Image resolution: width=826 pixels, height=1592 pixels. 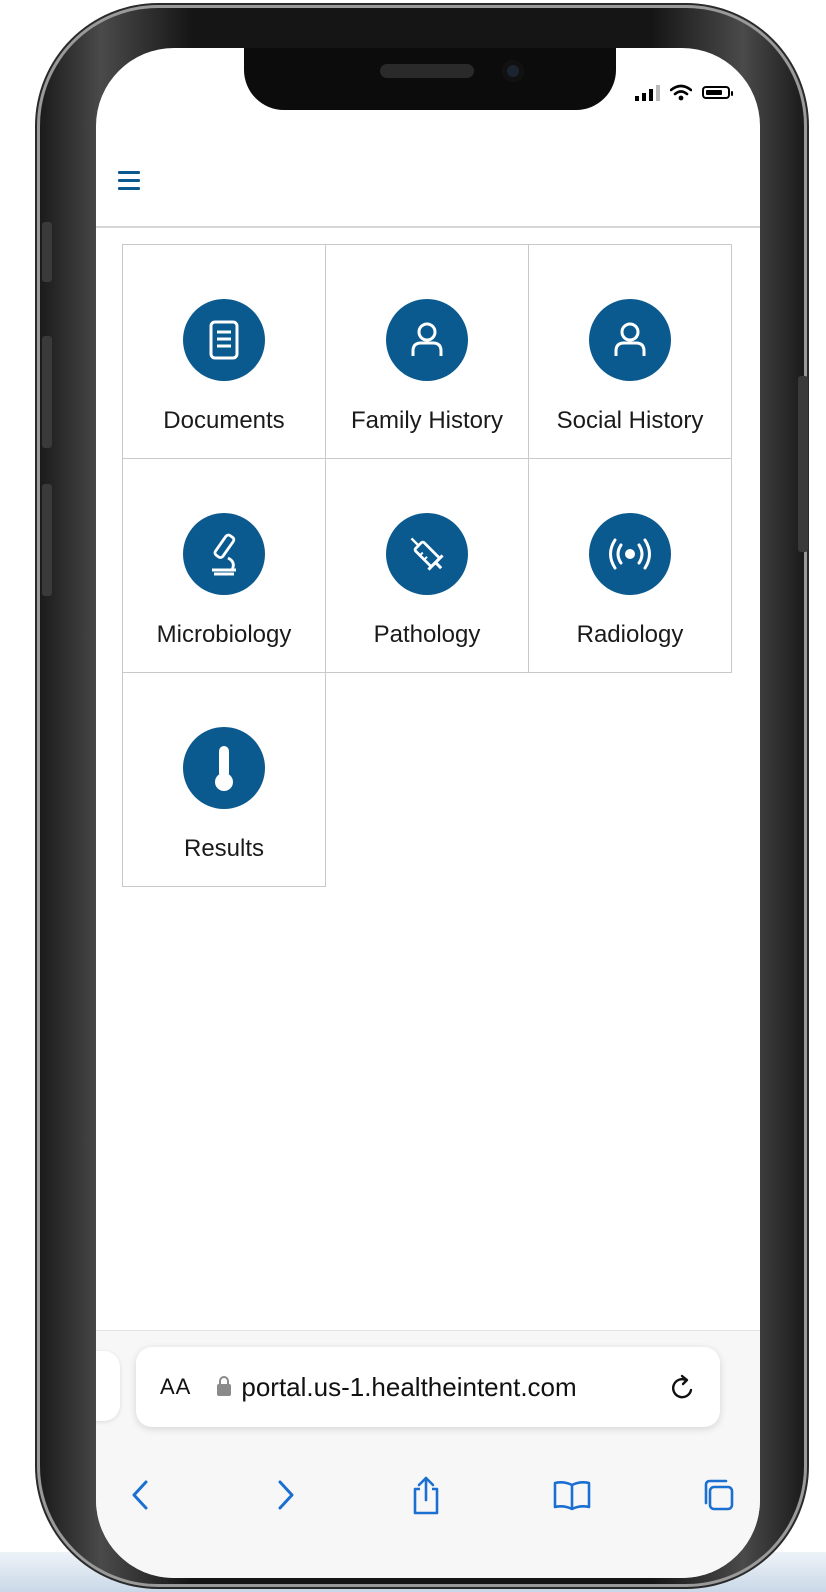 What do you see at coordinates (47, 392) in the screenshot?
I see `volume-up-button` at bounding box center [47, 392].